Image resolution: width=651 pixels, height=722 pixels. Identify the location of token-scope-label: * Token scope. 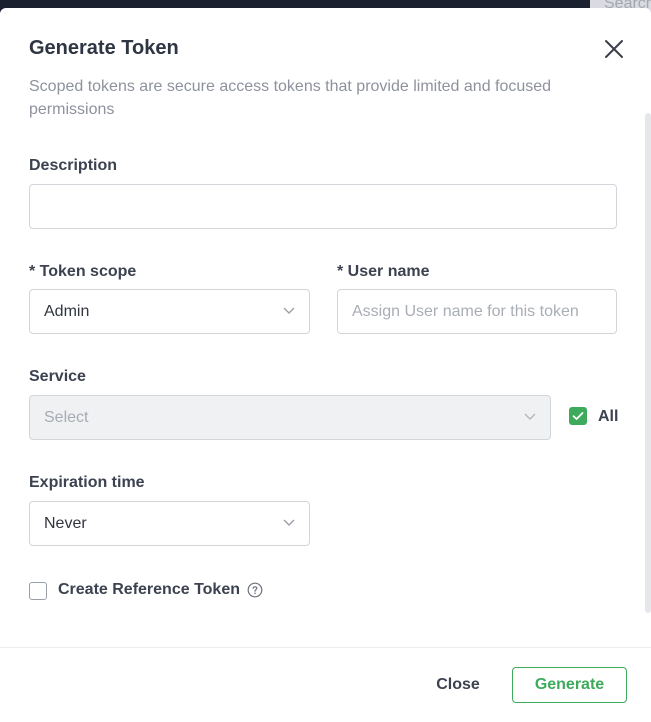
(83, 271).